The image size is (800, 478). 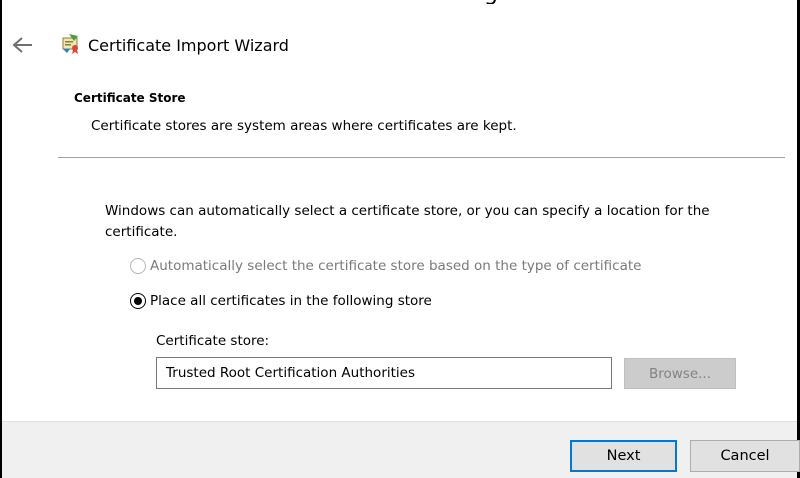 What do you see at coordinates (130, 98) in the screenshot?
I see `section-title: Certificate Store` at bounding box center [130, 98].